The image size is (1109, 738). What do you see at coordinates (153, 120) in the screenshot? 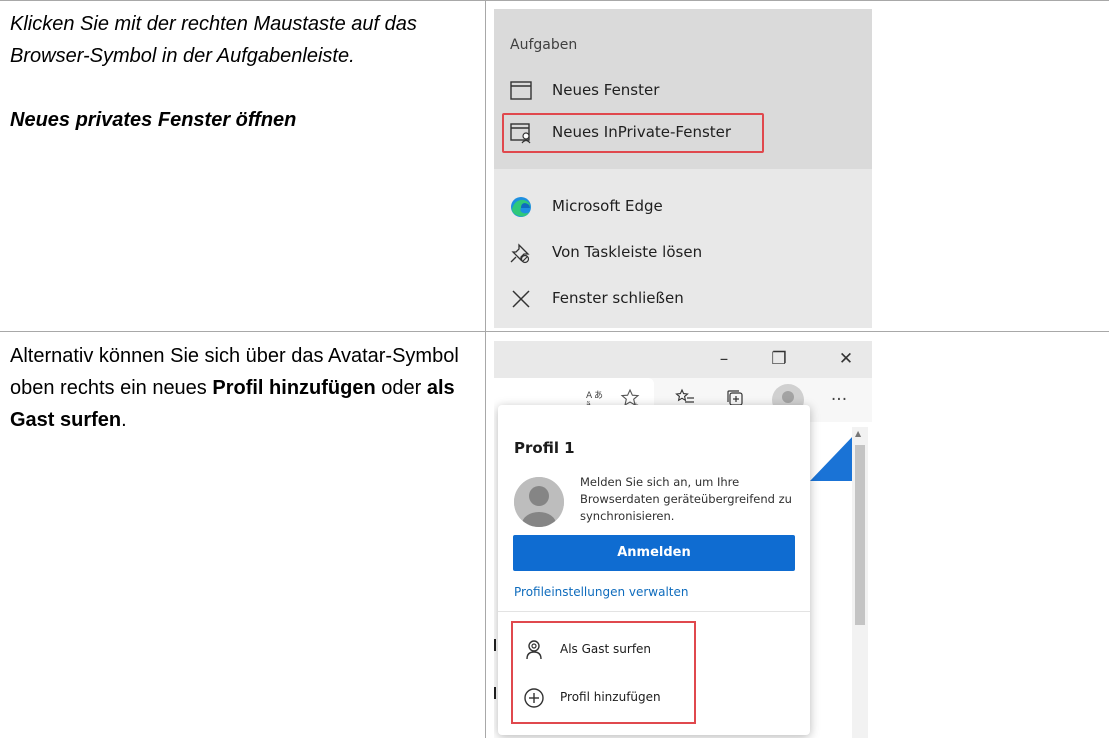
I see `instruction-heading: Neues privates Fenster öffnen` at bounding box center [153, 120].